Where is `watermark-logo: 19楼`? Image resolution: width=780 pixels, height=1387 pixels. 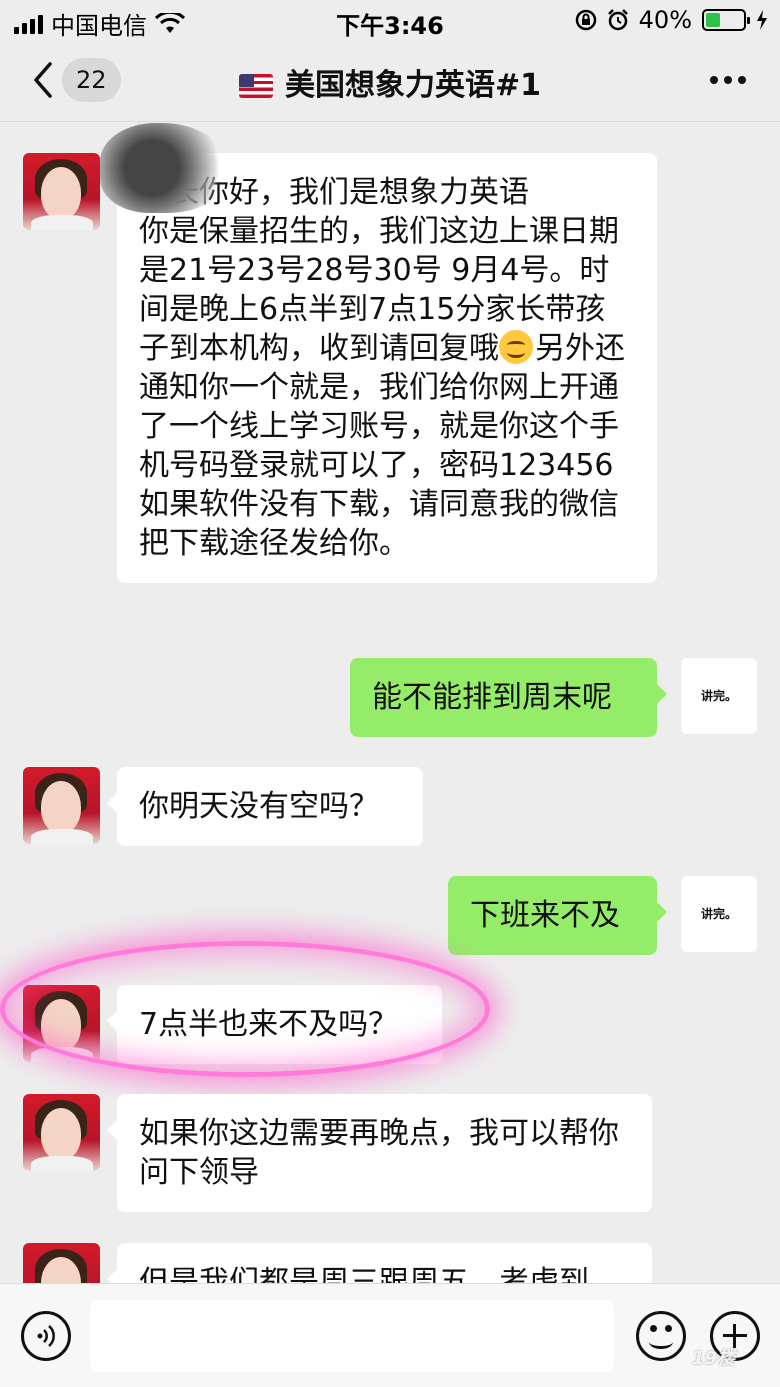 watermark-logo: 19楼 is located at coordinates (714, 1358).